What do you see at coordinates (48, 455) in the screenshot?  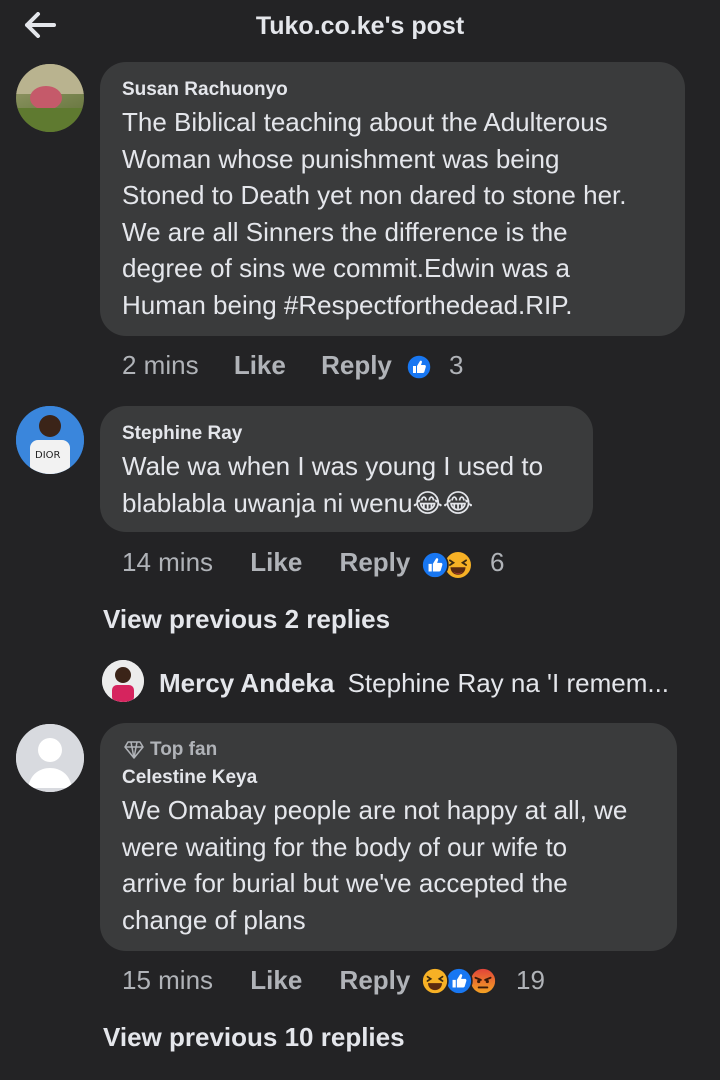 I see `svg-text: DIOR` at bounding box center [48, 455].